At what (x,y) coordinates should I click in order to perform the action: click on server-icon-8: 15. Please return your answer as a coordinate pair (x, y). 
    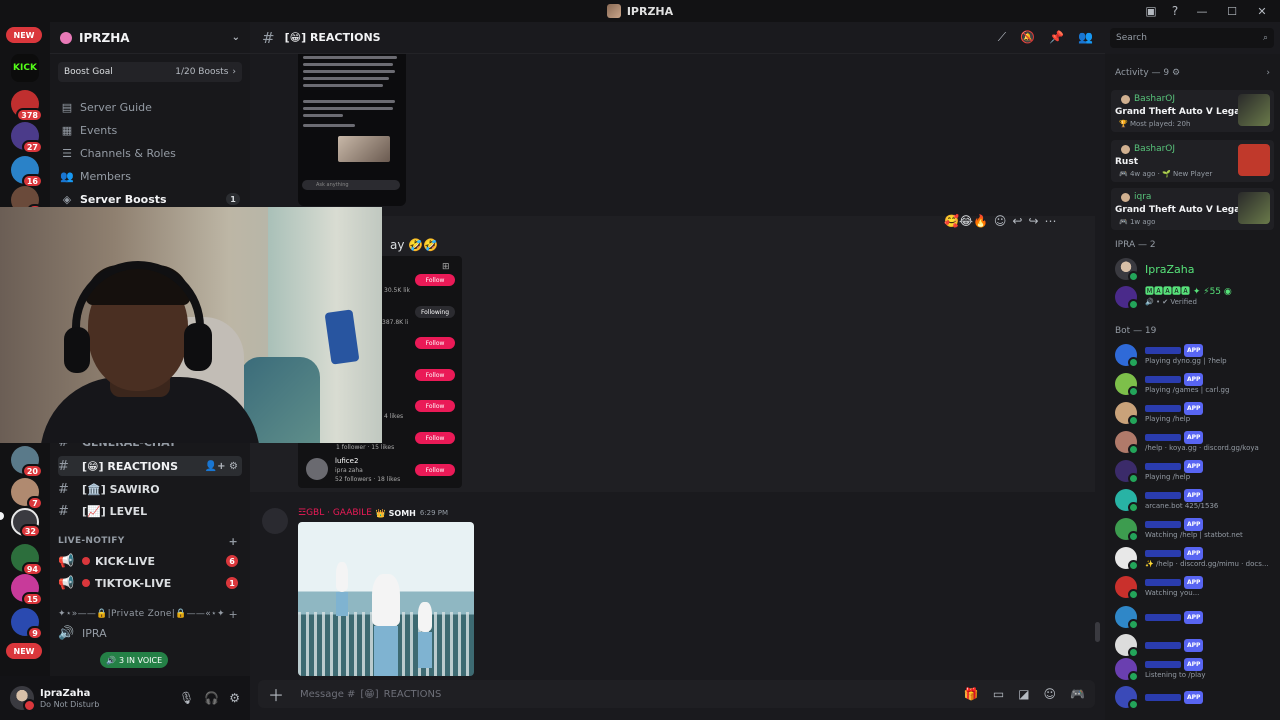
    Looking at the image, I should click on (27, 590).